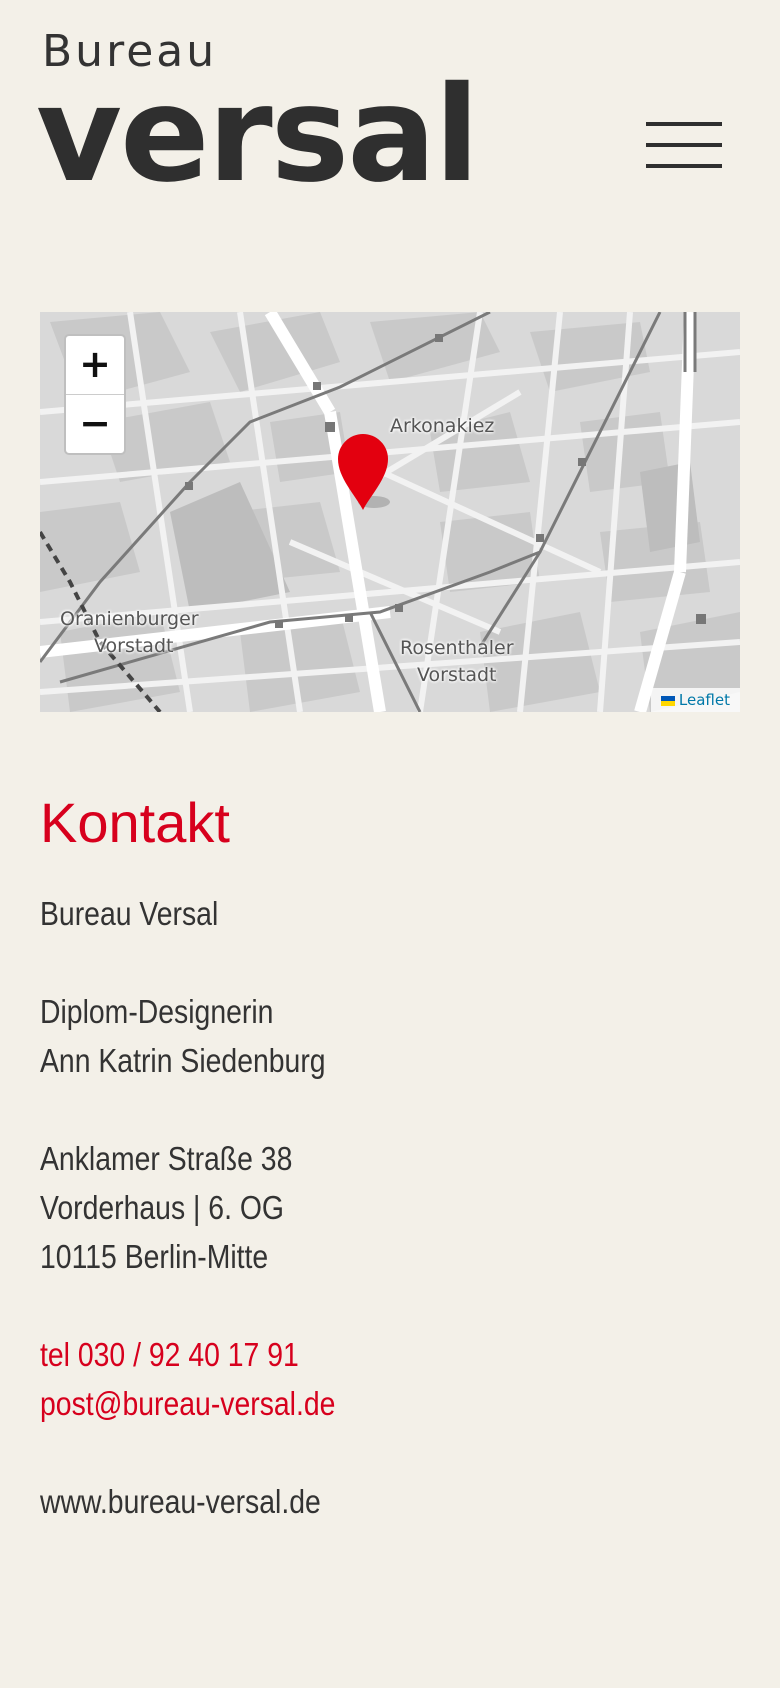 This screenshot has width=780, height=1688. Describe the element at coordinates (95, 365) in the screenshot. I see `zoom-in-button: +` at that location.